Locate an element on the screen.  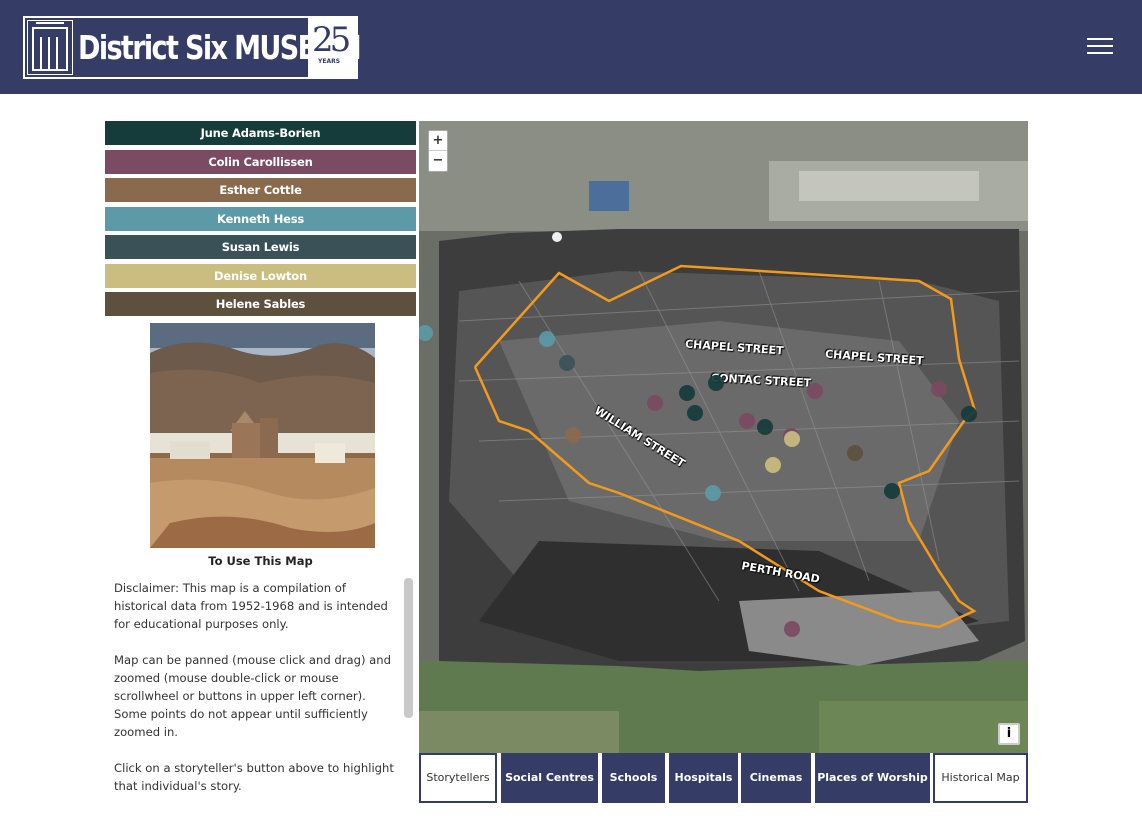
tab-schools: Schools is located at coordinates (633, 778).